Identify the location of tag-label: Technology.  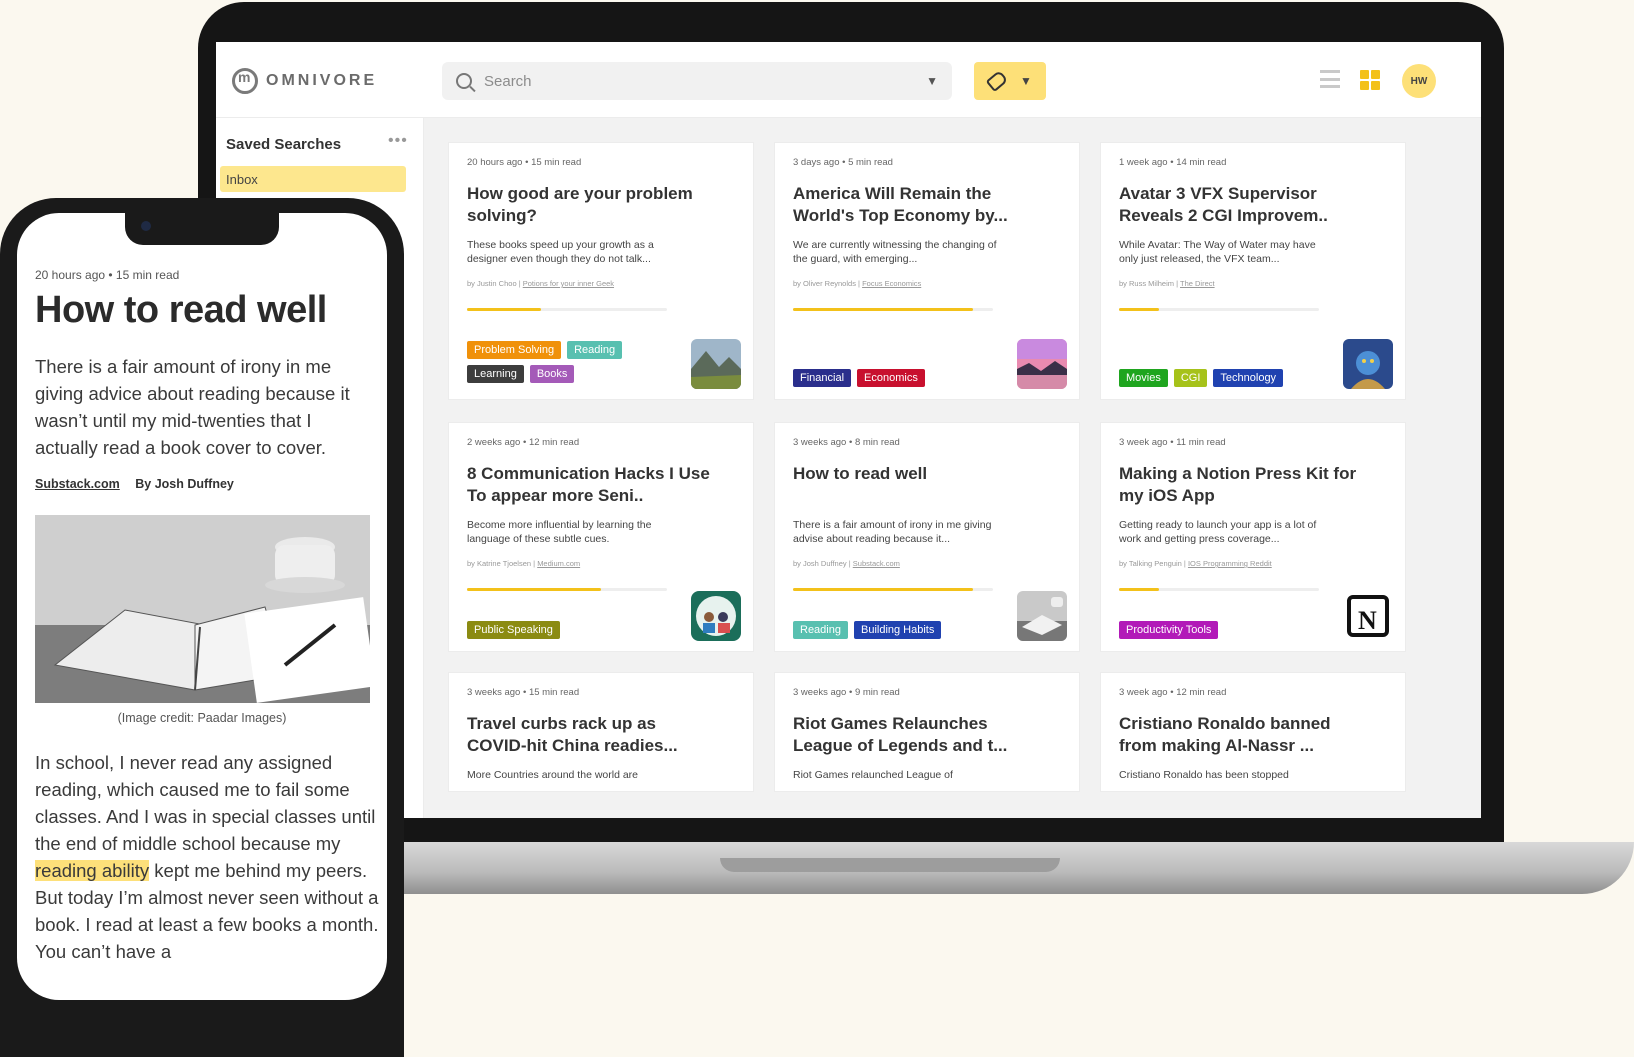
(1248, 378).